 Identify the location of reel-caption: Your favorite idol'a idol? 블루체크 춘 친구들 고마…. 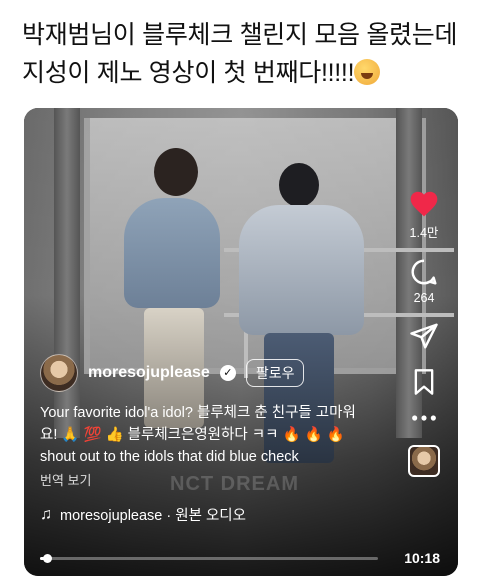
(205, 435).